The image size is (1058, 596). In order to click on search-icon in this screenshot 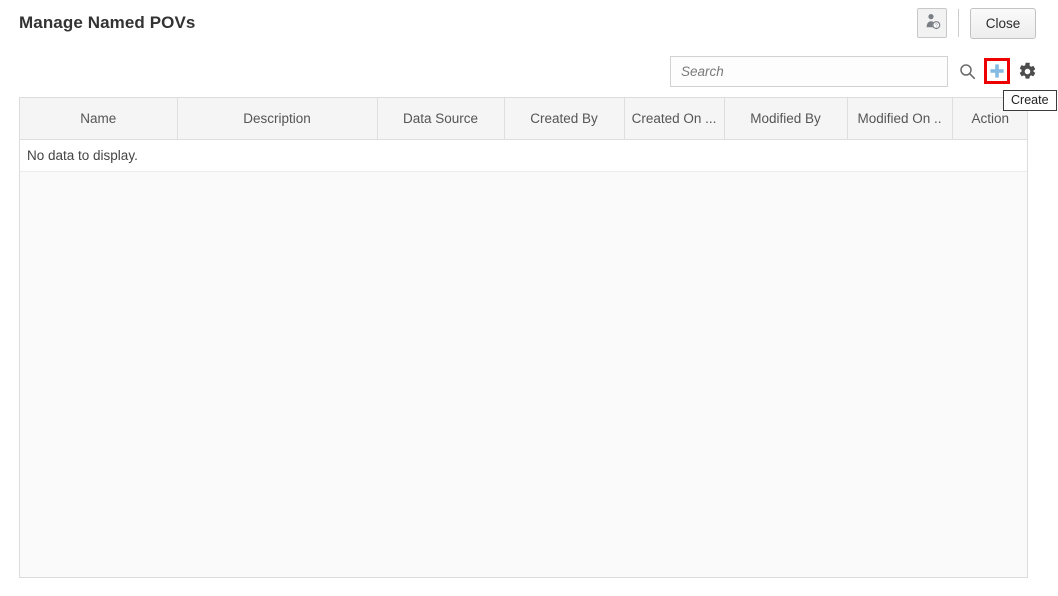, I will do `click(967, 71)`.